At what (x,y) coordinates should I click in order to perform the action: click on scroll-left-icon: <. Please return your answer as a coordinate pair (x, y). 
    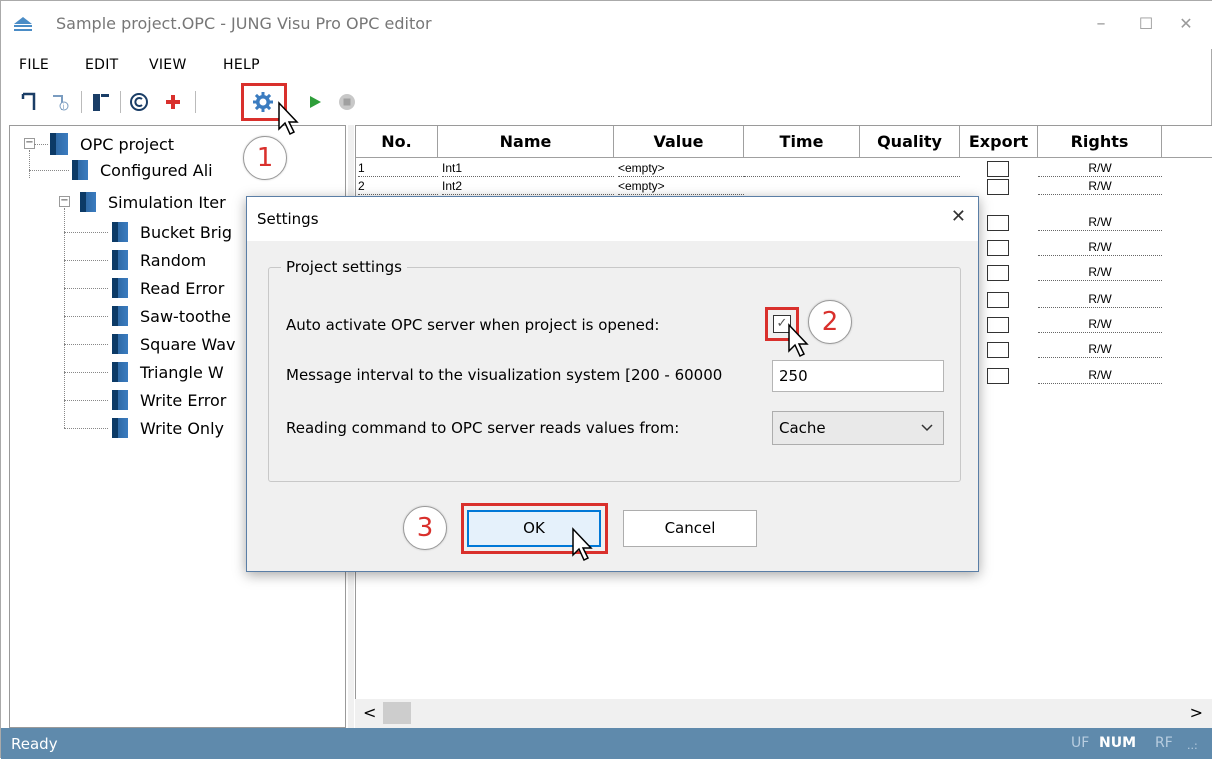
    Looking at the image, I should click on (369, 712).